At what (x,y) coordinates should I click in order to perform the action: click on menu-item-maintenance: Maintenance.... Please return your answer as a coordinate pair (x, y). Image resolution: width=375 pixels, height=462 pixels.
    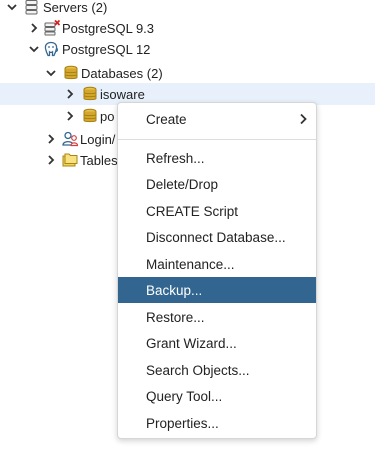
    Looking at the image, I should click on (217, 264).